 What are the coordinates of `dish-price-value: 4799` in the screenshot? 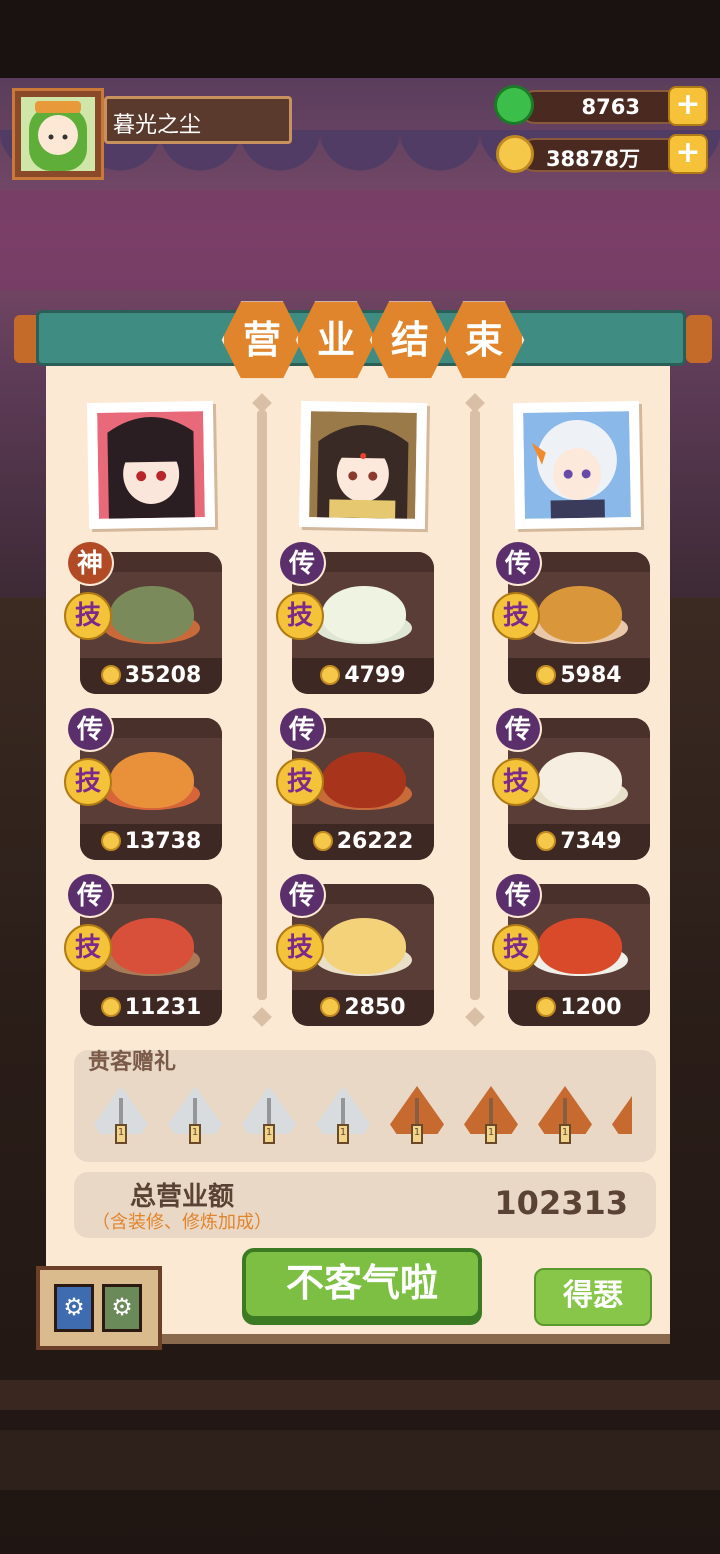 It's located at (375, 675).